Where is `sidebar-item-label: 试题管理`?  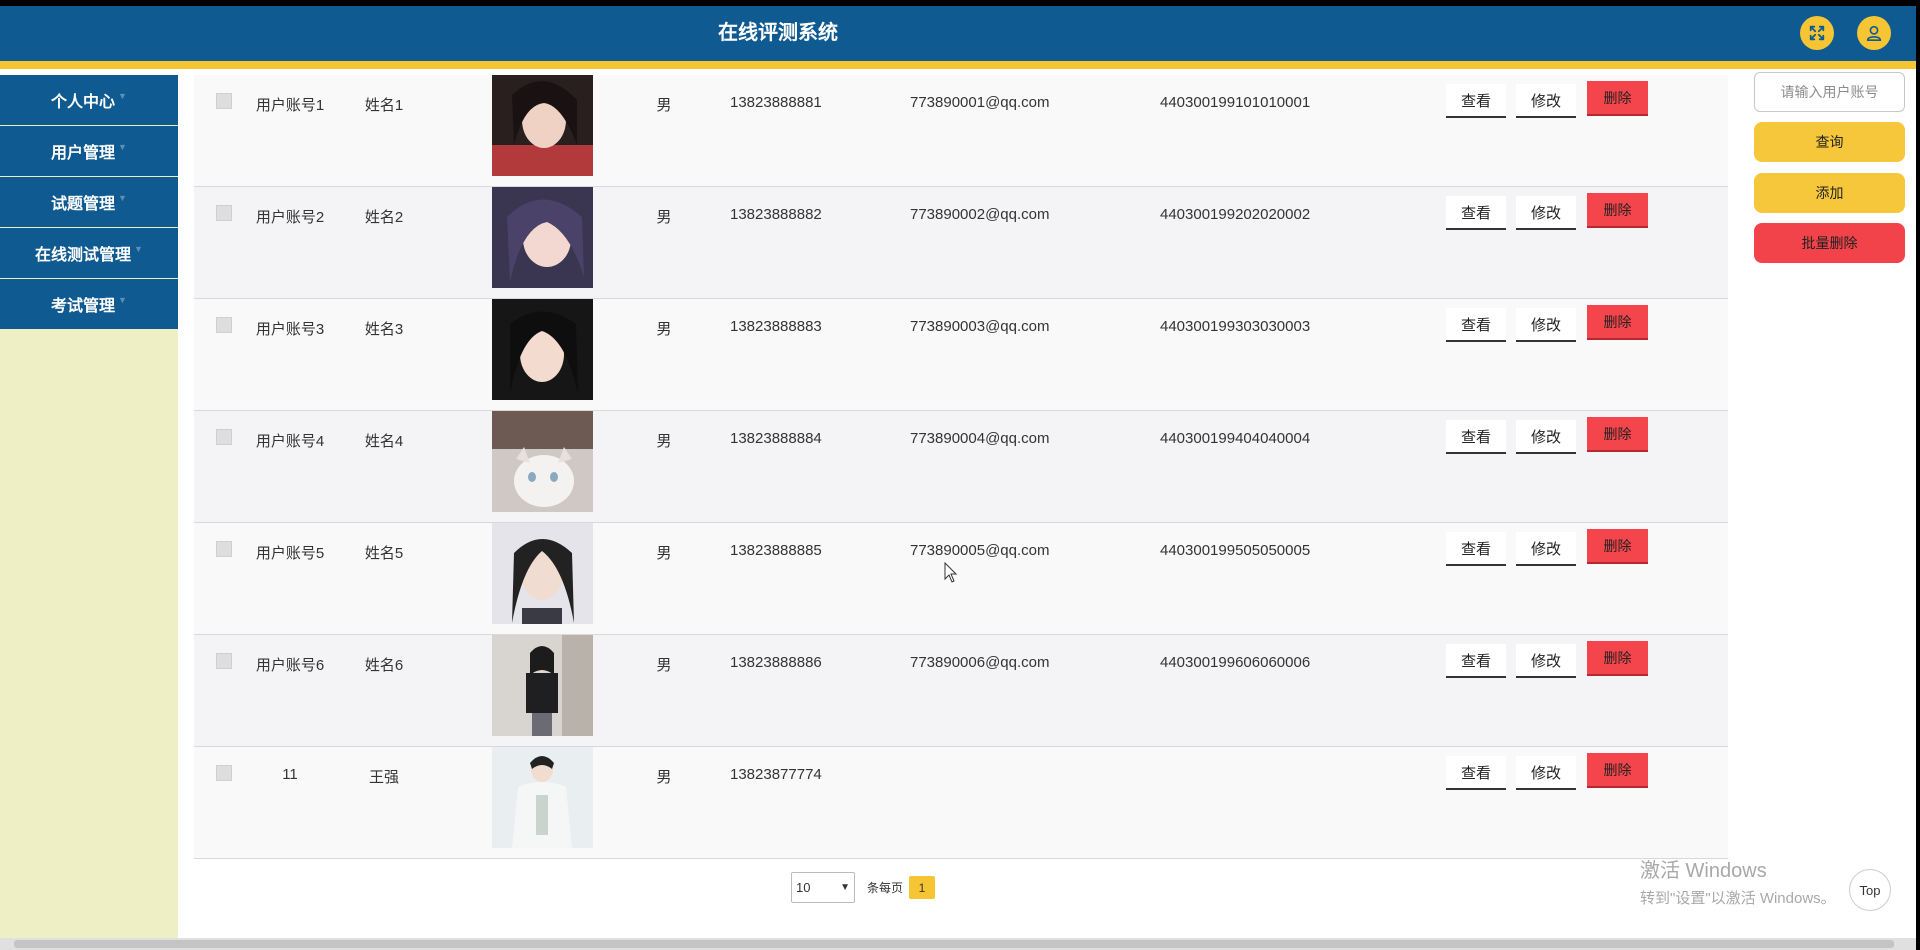 sidebar-item-label: 试题管理 is located at coordinates (83, 204).